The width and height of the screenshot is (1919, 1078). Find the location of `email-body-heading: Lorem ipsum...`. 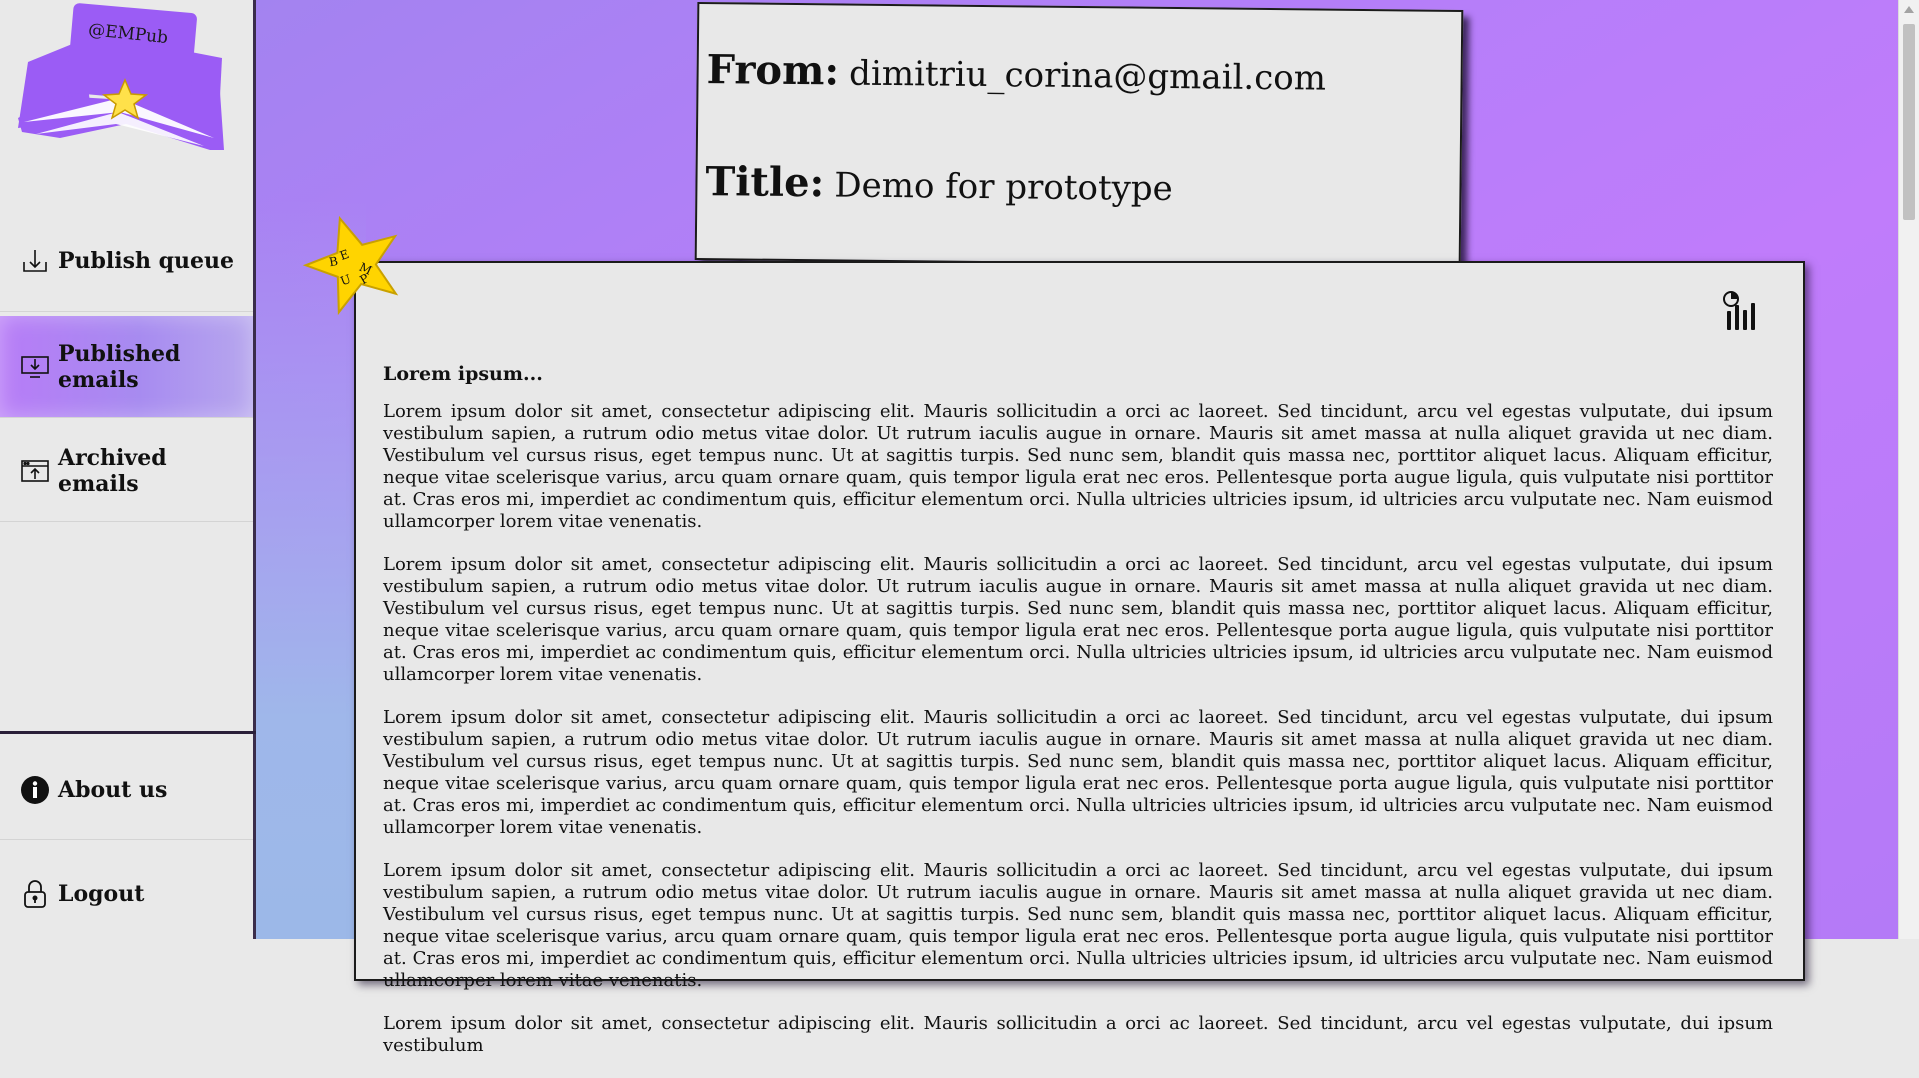

email-body-heading: Lorem ipsum... is located at coordinates (463, 374).